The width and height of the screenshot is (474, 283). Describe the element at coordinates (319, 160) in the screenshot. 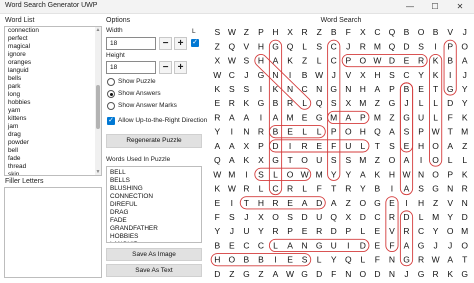

I see `grid-letter: U` at that location.